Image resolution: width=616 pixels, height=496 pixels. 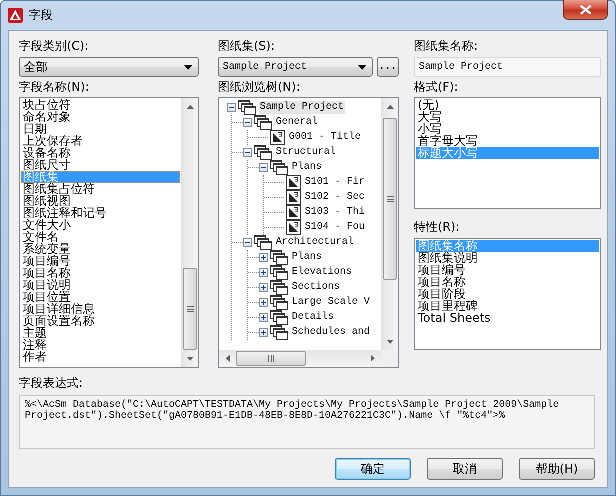 What do you see at coordinates (15, 15) in the screenshot?
I see `app-icon` at bounding box center [15, 15].